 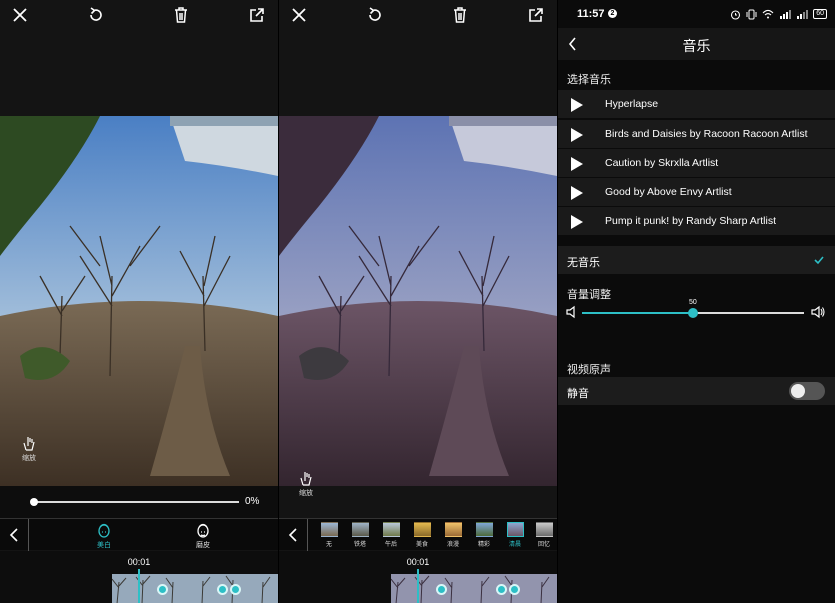 I want to click on timeline: 00:01, so click(x=418, y=577).